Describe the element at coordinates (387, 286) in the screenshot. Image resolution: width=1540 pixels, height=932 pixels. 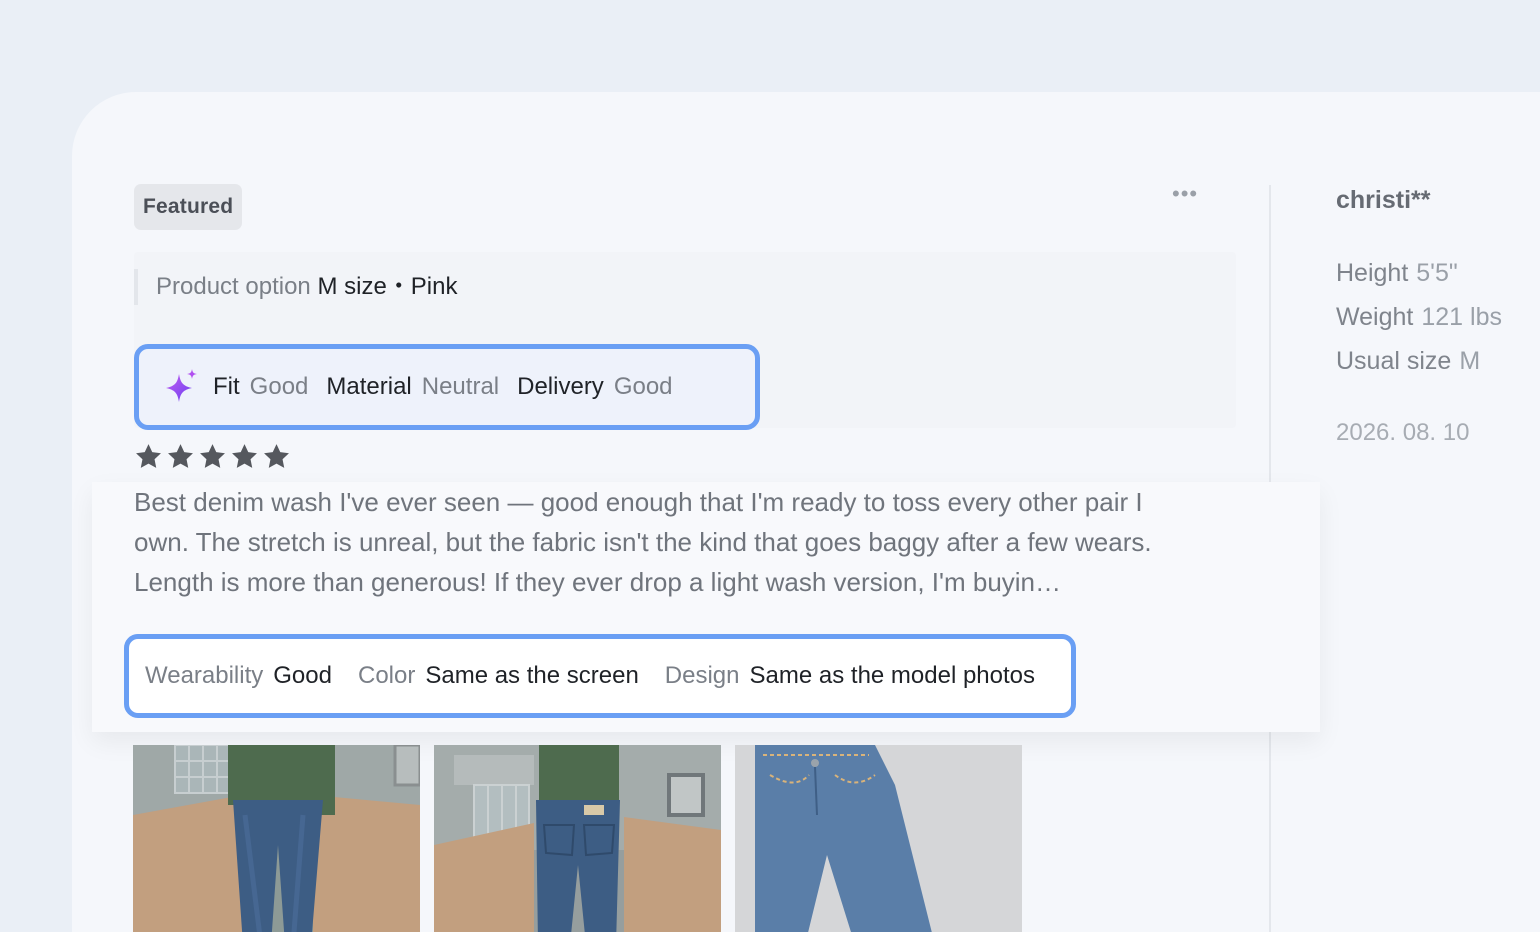
I see `product-option-value: M size・Pink` at that location.